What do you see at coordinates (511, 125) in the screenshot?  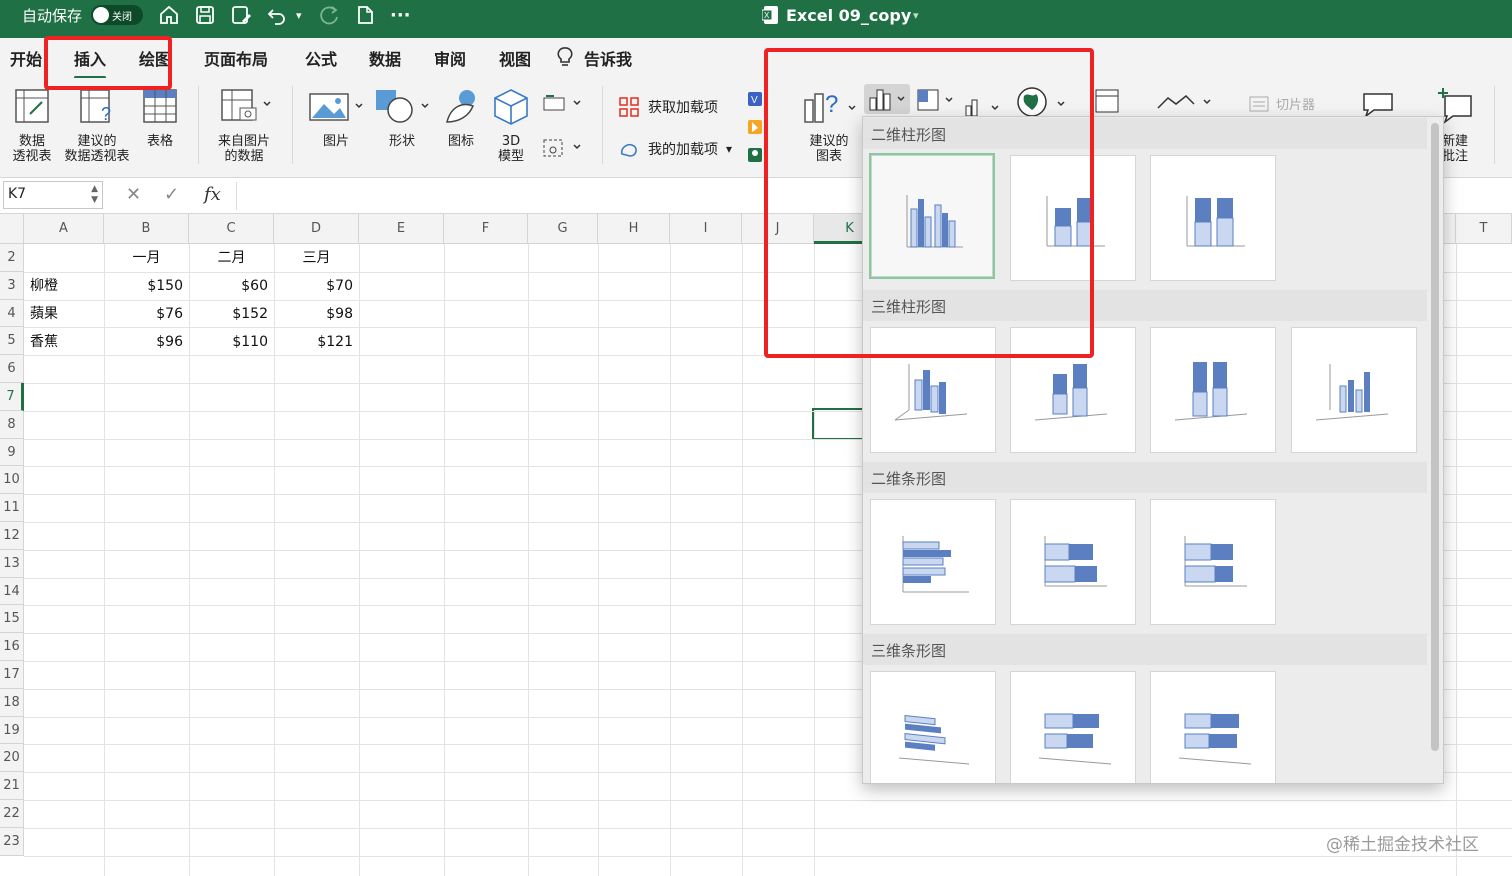 I see `3d-models-button: 3D 模型` at bounding box center [511, 125].